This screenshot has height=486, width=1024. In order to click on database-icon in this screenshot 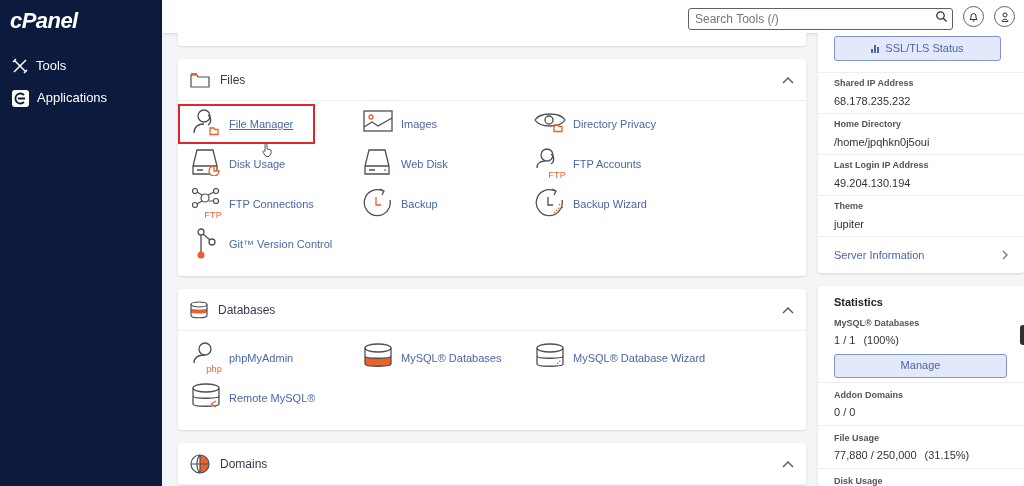, I will do `click(199, 309)`.